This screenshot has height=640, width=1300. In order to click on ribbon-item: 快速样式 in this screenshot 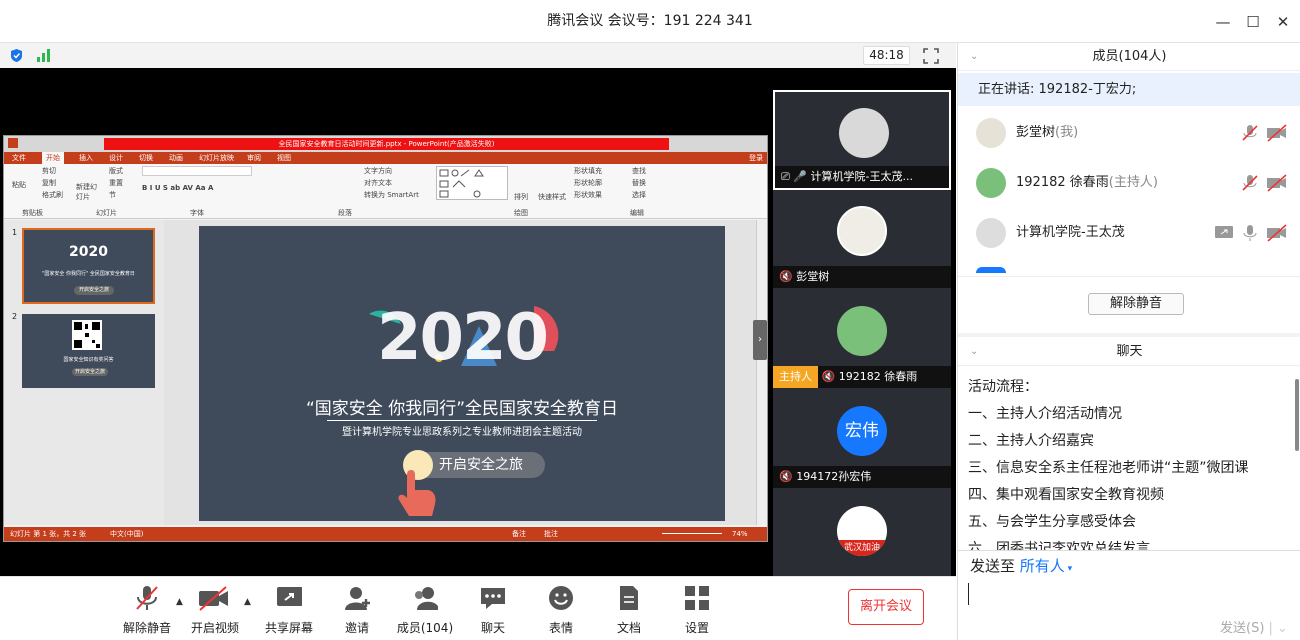, I will do `click(552, 197)`.